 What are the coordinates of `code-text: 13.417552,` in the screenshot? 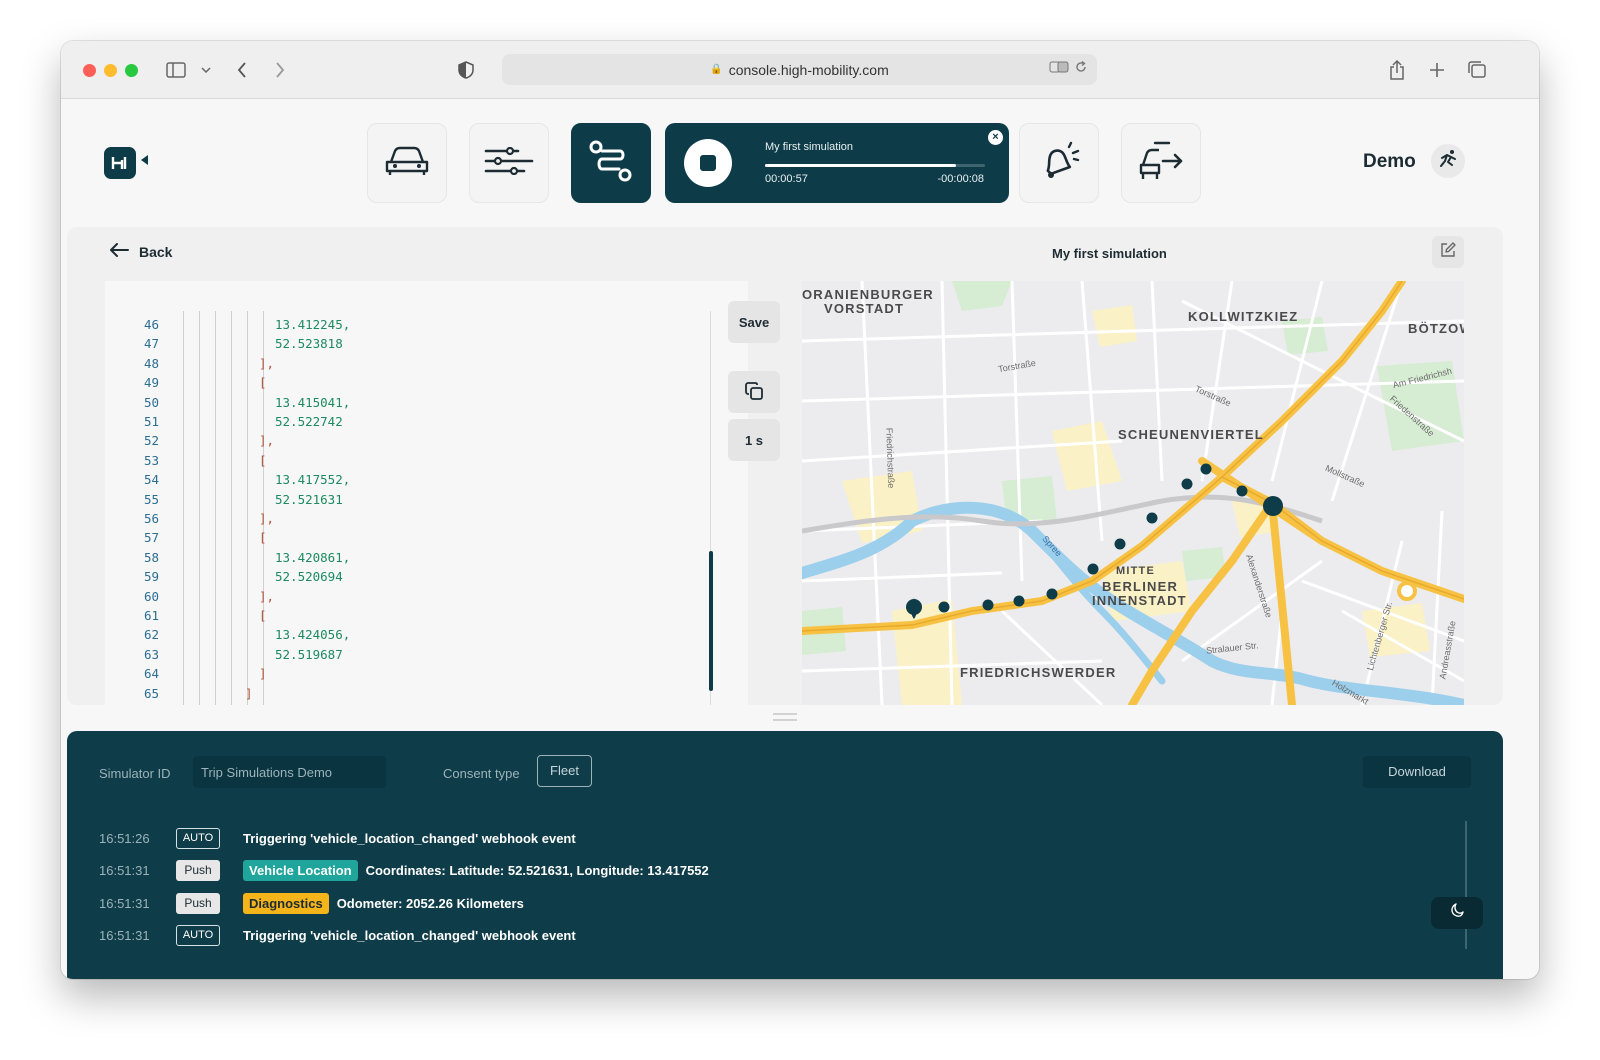 It's located at (313, 480).